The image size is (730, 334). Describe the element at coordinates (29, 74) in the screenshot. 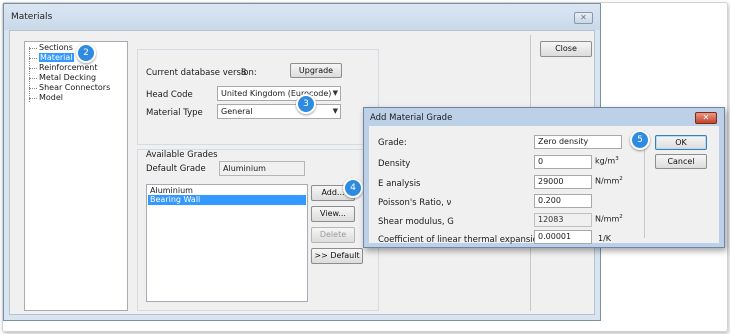

I see `tree-connector` at that location.